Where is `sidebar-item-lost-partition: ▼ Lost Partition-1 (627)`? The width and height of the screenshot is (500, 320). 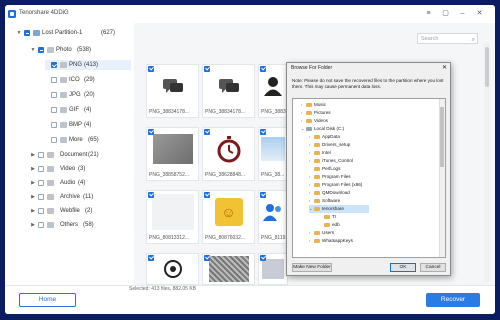
sidebar-item-lost-partition: ▼ Lost Partition-1 (627) is located at coordinates (69, 33).